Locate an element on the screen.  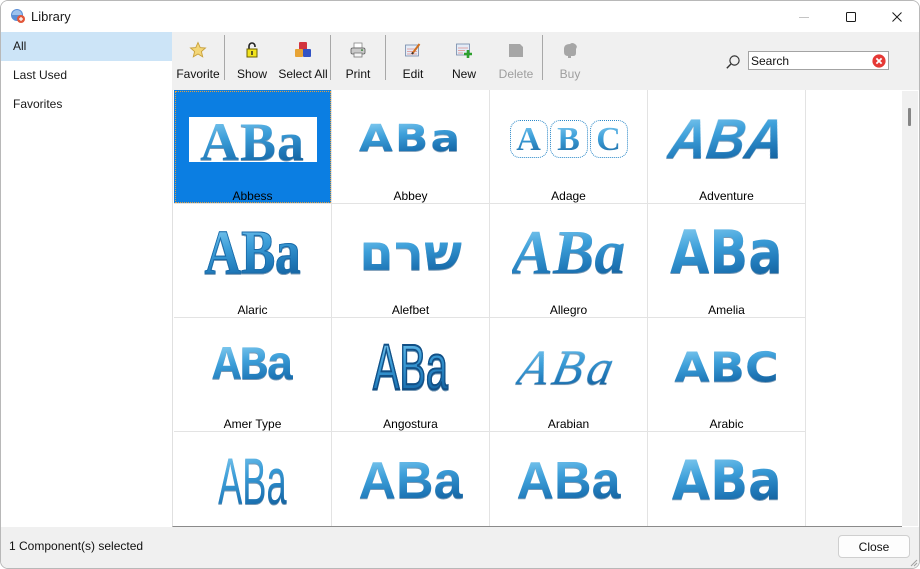
font-preview: ABA is located at coordinates (726, 138).